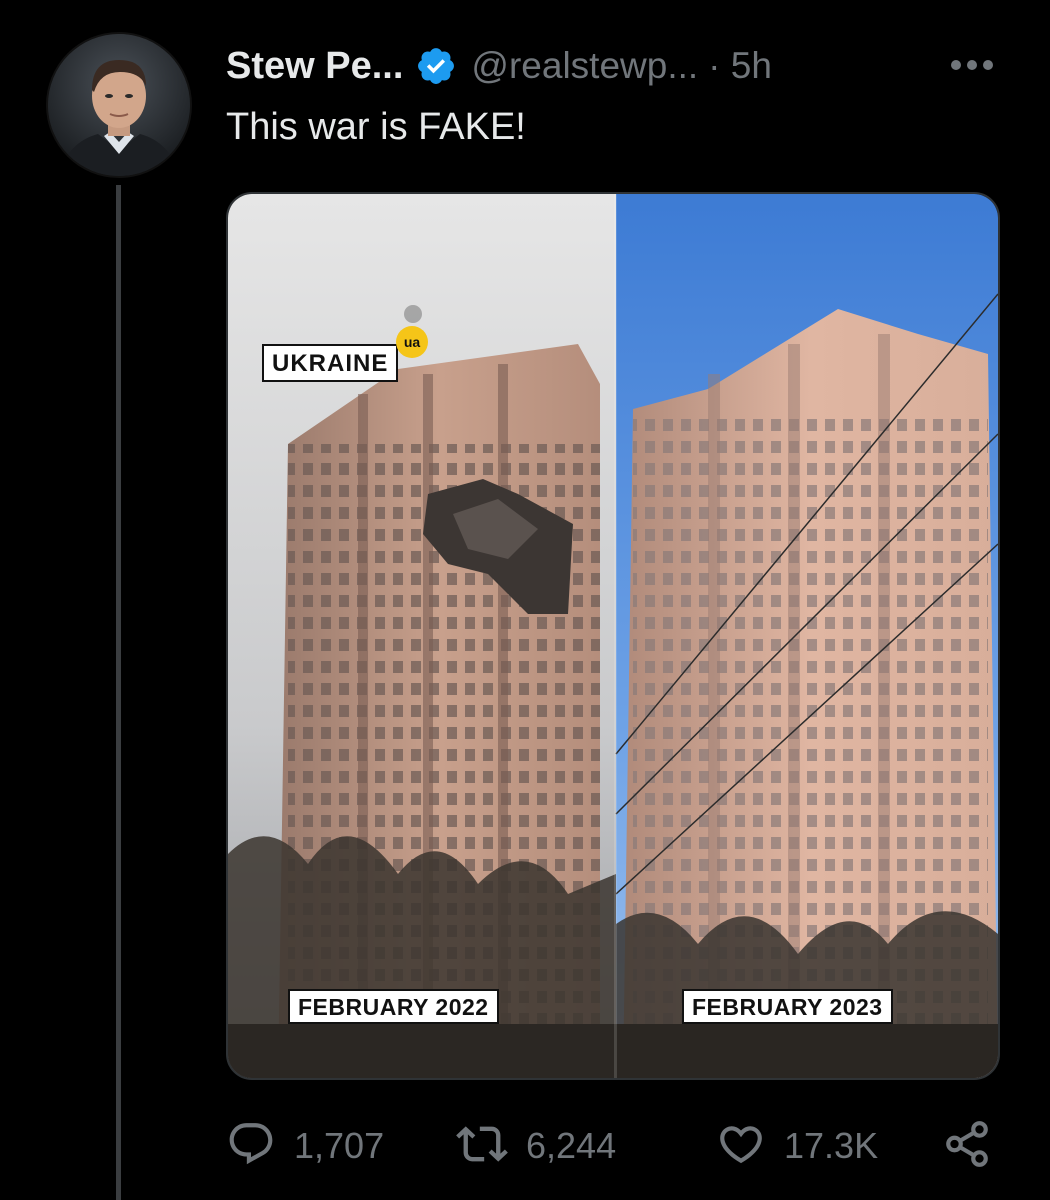 This screenshot has width=1050, height=1200. I want to click on share-icon, so click(967, 1146).